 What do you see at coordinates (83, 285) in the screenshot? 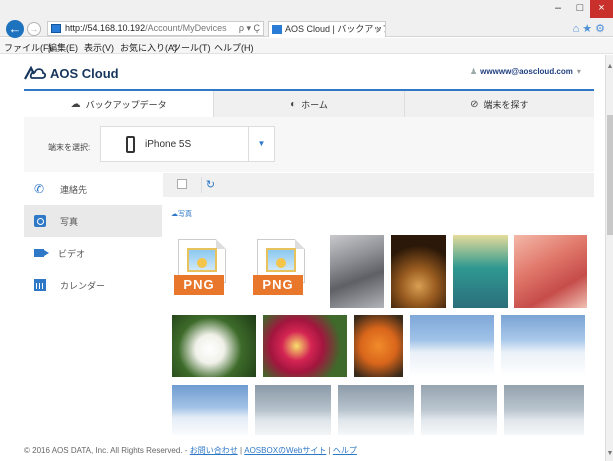
I see `sidebar-item-label: カレンダー` at bounding box center [83, 285].